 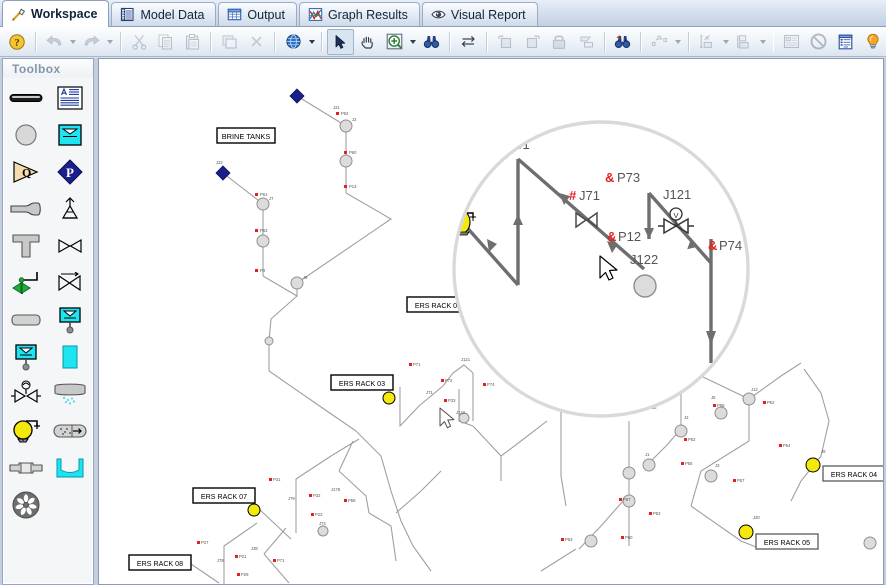 I want to click on liquid-accumulator-tool, so click(x=26, y=356).